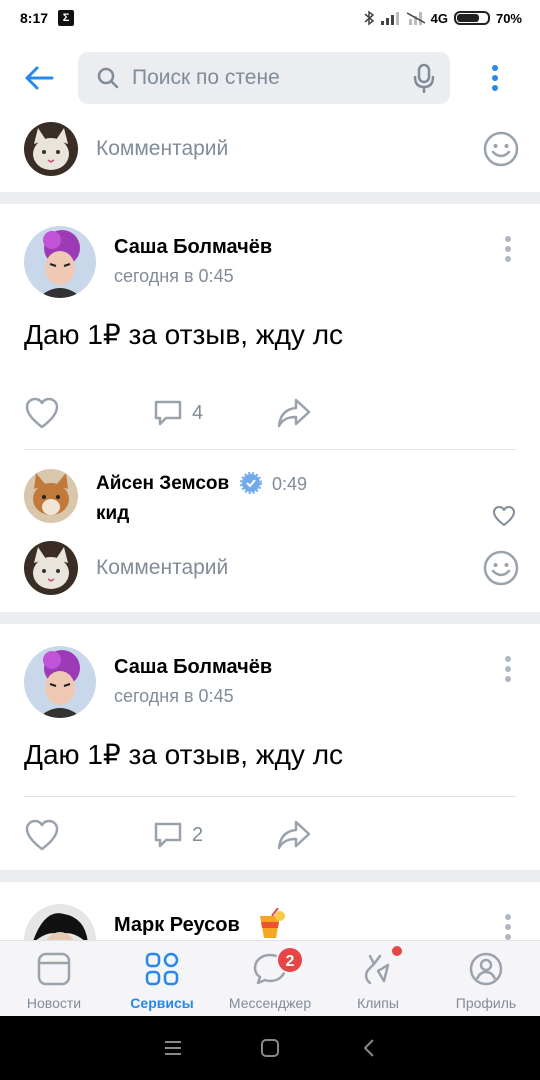 The width and height of the screenshot is (540, 1080). Describe the element at coordinates (251, 483) in the screenshot. I see `verified-badge-icon` at that location.